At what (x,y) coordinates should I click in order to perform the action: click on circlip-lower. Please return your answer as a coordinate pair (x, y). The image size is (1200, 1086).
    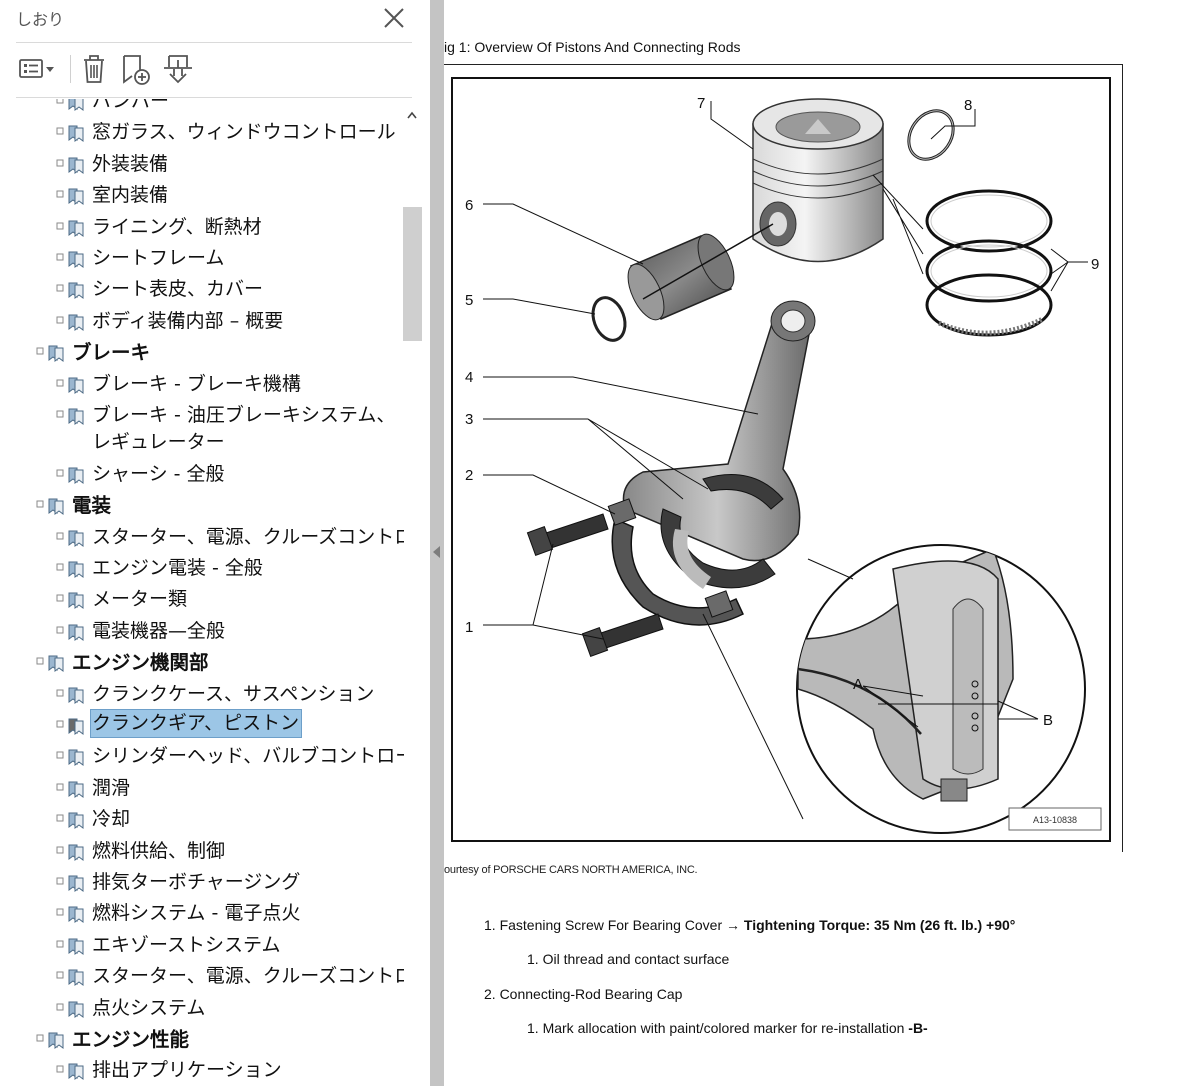
    Looking at the image, I should click on (609, 319).